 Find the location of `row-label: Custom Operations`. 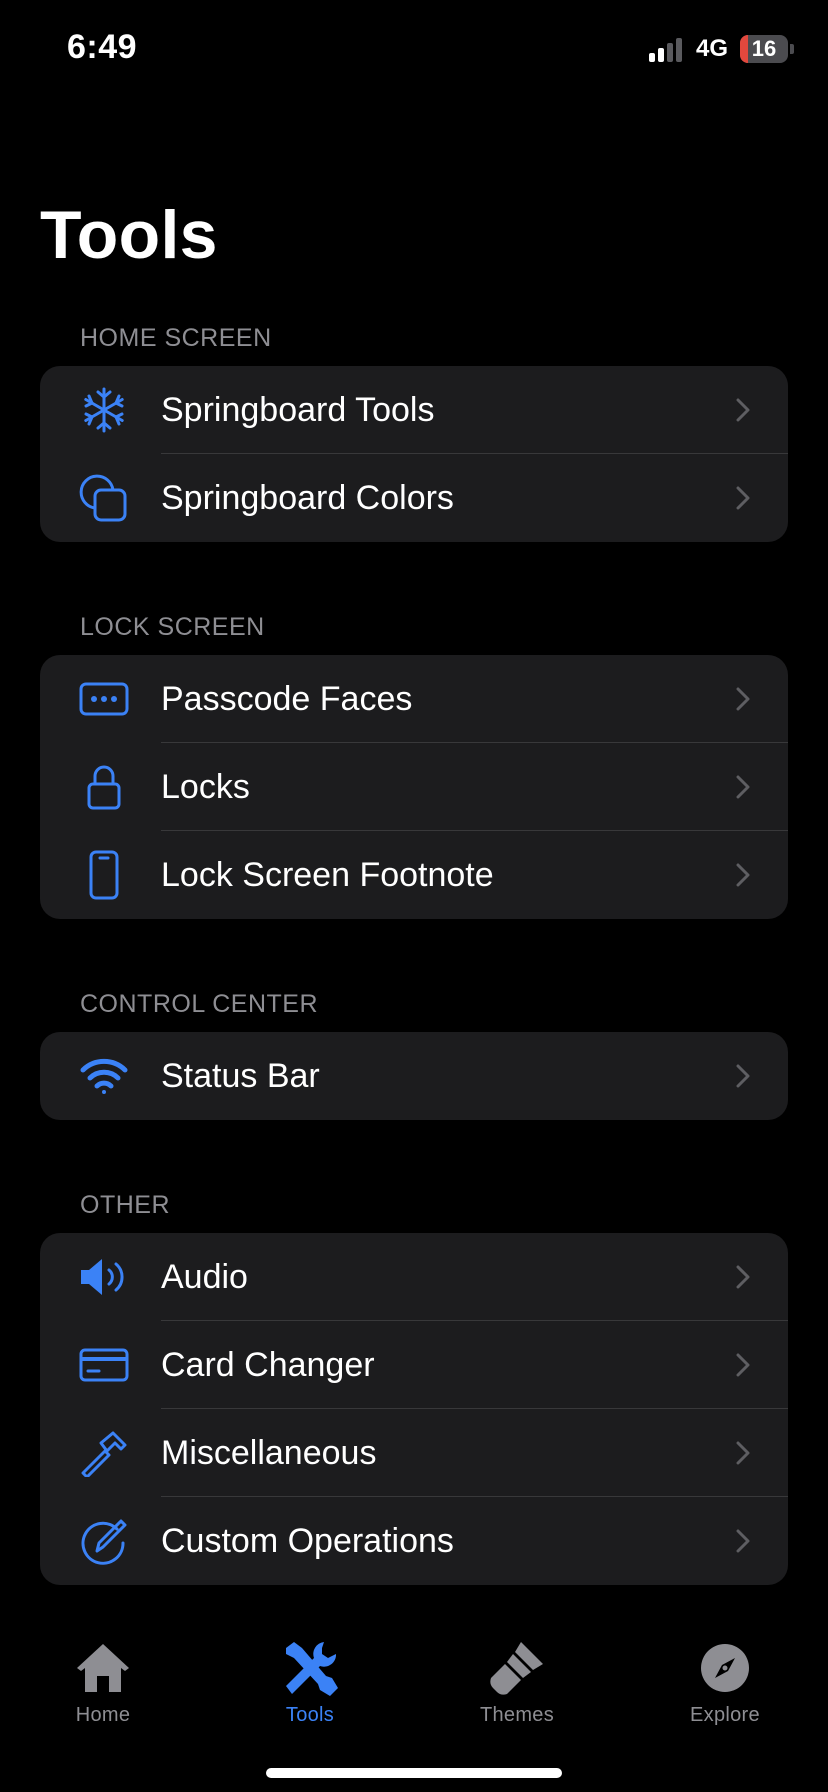

row-label: Custom Operations is located at coordinates (307, 1540).